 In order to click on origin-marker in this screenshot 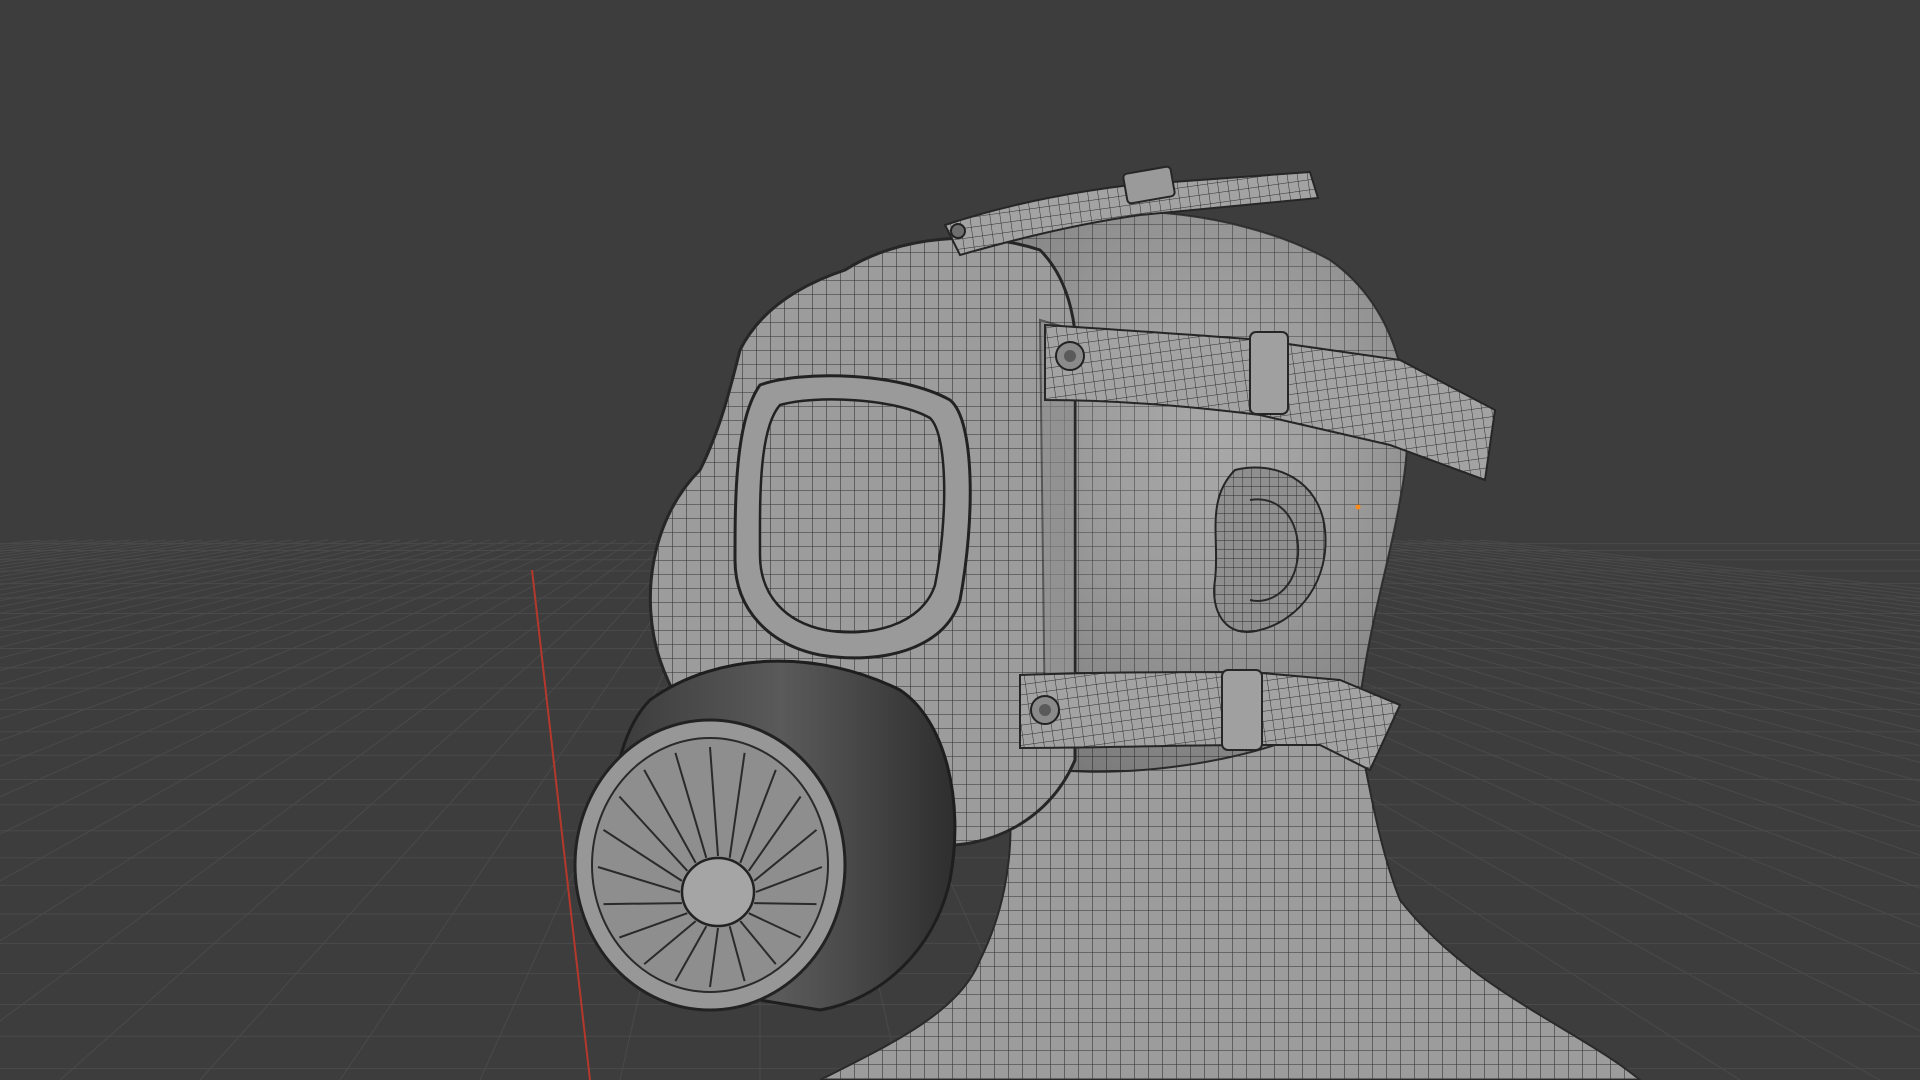, I will do `click(1358, 507)`.